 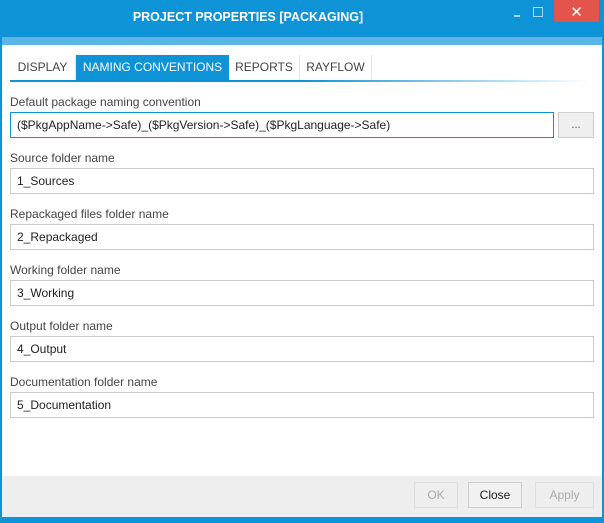 I want to click on tab-display: DISPLAY, so click(x=43, y=67).